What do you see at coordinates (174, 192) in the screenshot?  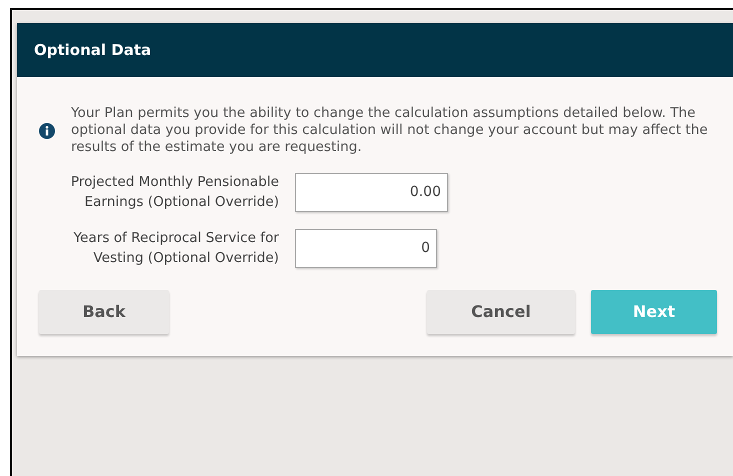 I see `field-label: Projected Monthly Pensionable Earnings (Optional Override)` at bounding box center [174, 192].